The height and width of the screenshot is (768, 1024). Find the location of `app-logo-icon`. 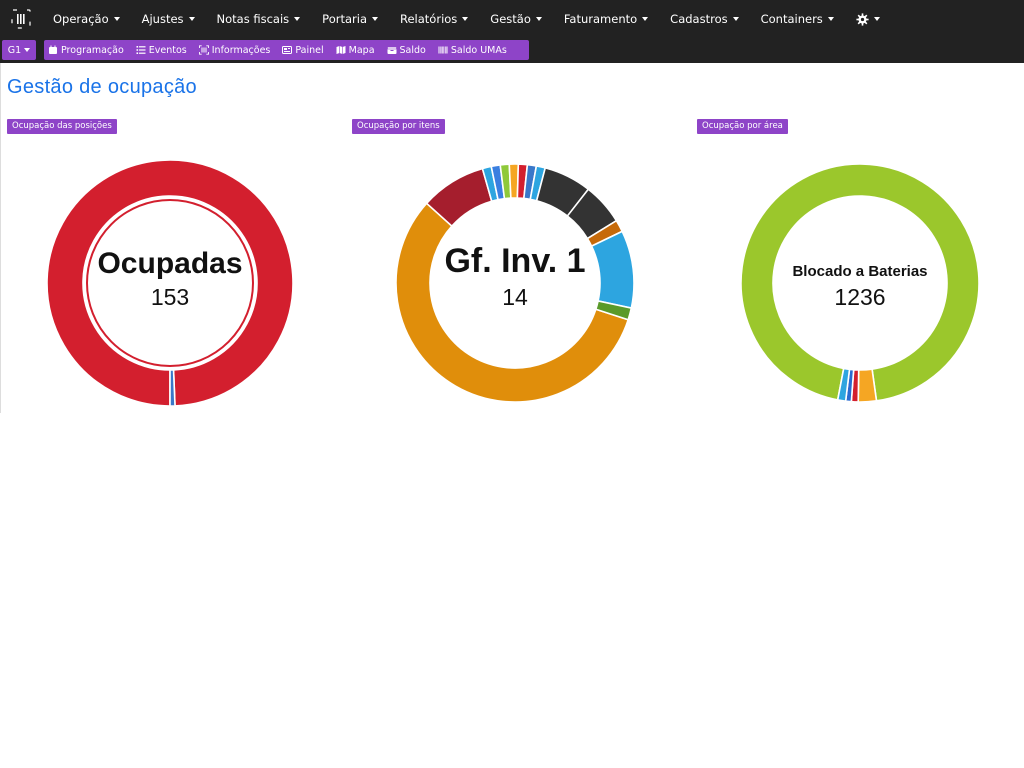

app-logo-icon is located at coordinates (21, 19).